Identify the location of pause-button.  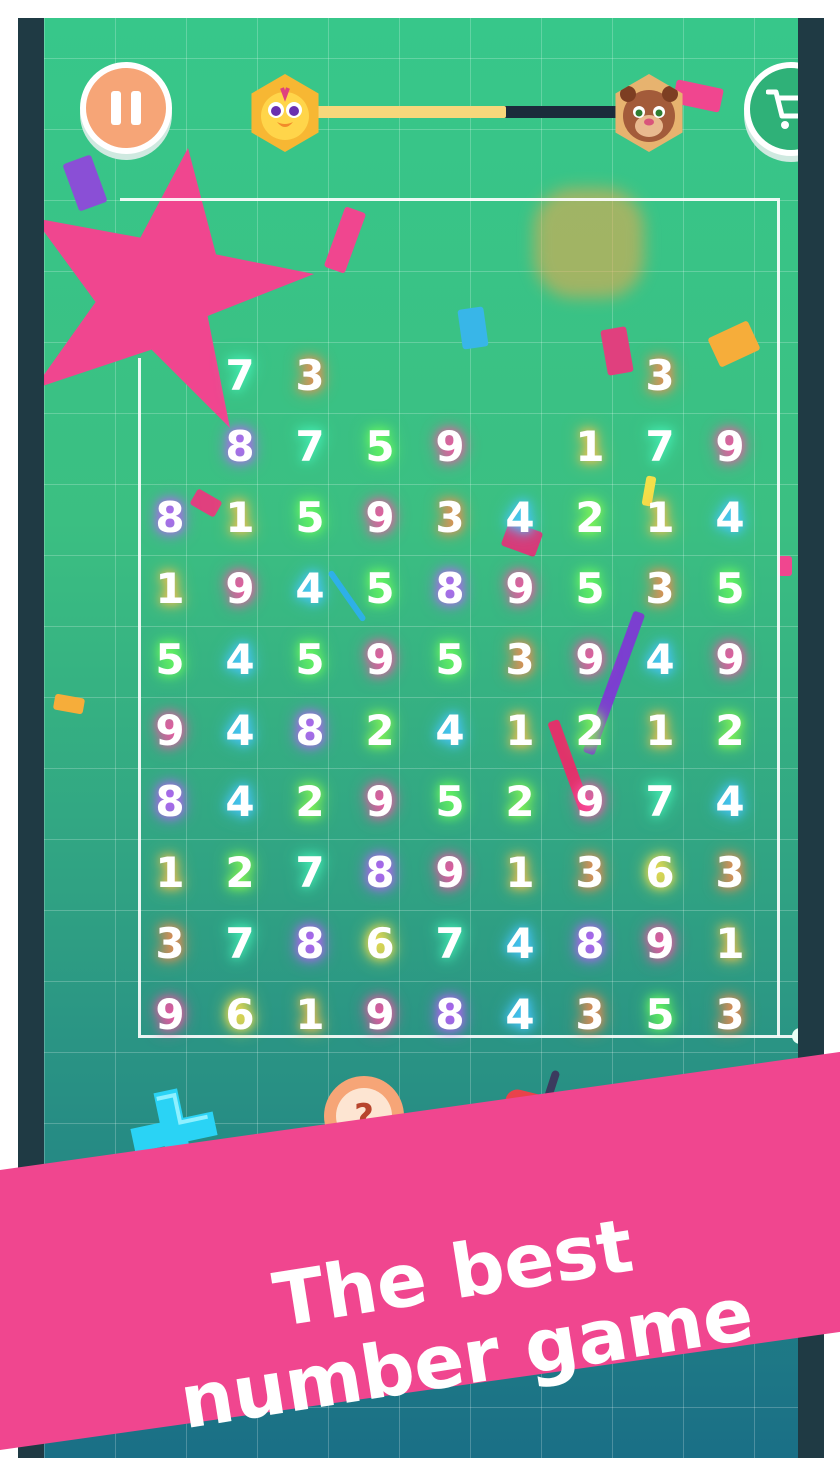
(126, 108).